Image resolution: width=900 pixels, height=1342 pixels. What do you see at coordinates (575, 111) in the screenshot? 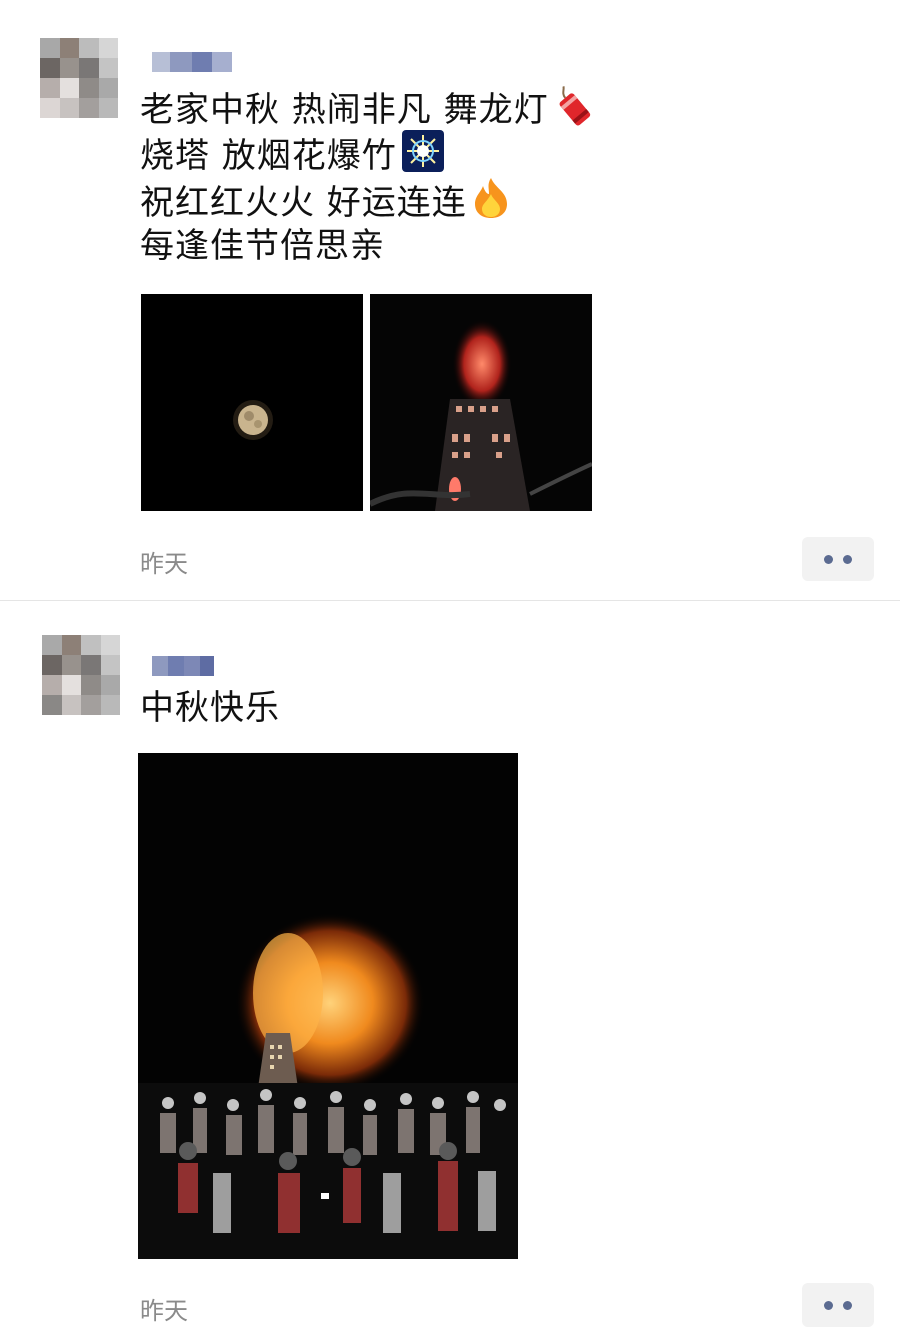
I see `firecracker-icon` at bounding box center [575, 111].